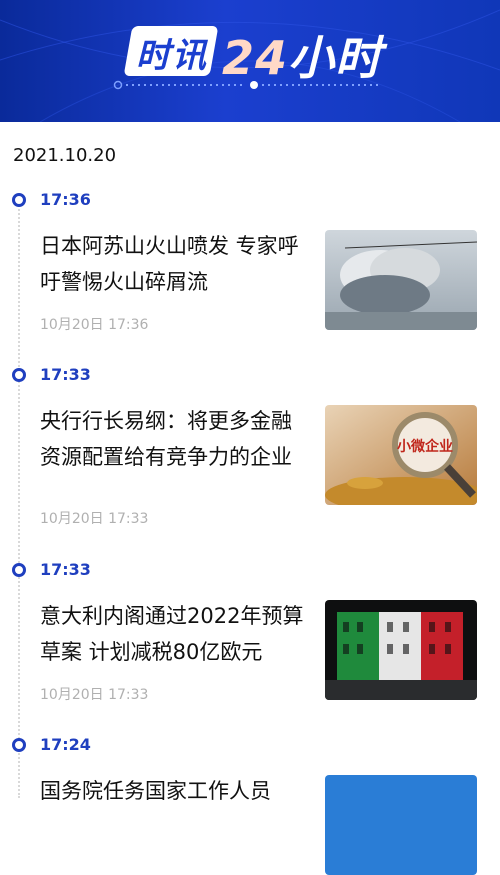 This screenshot has height=875, width=500. I want to click on date-heading: 2021.10.20, so click(65, 155).